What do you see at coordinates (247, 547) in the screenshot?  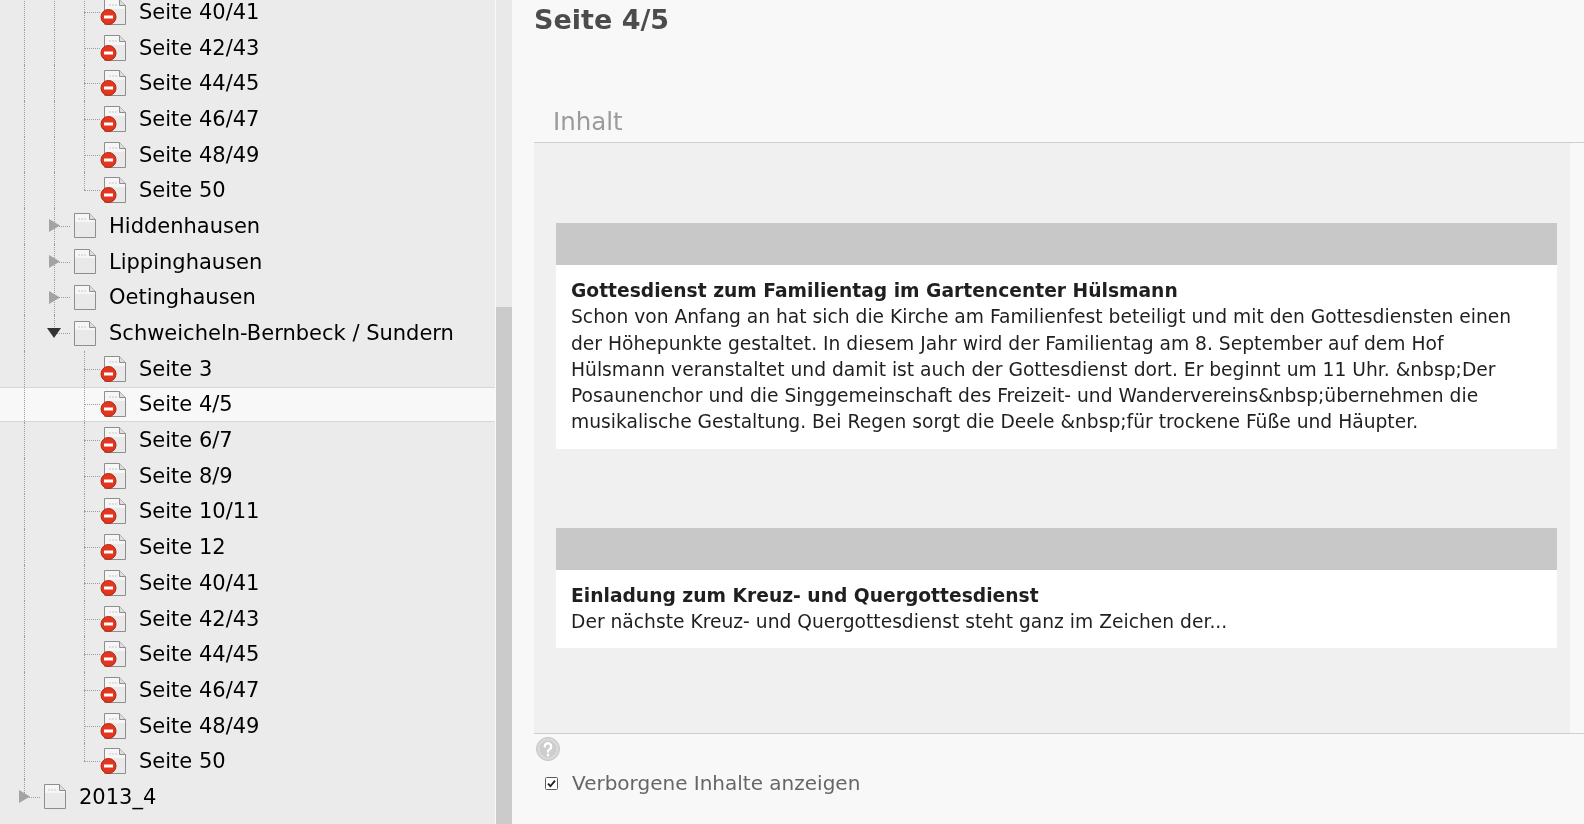 I see `tree-item: Seite 12` at bounding box center [247, 547].